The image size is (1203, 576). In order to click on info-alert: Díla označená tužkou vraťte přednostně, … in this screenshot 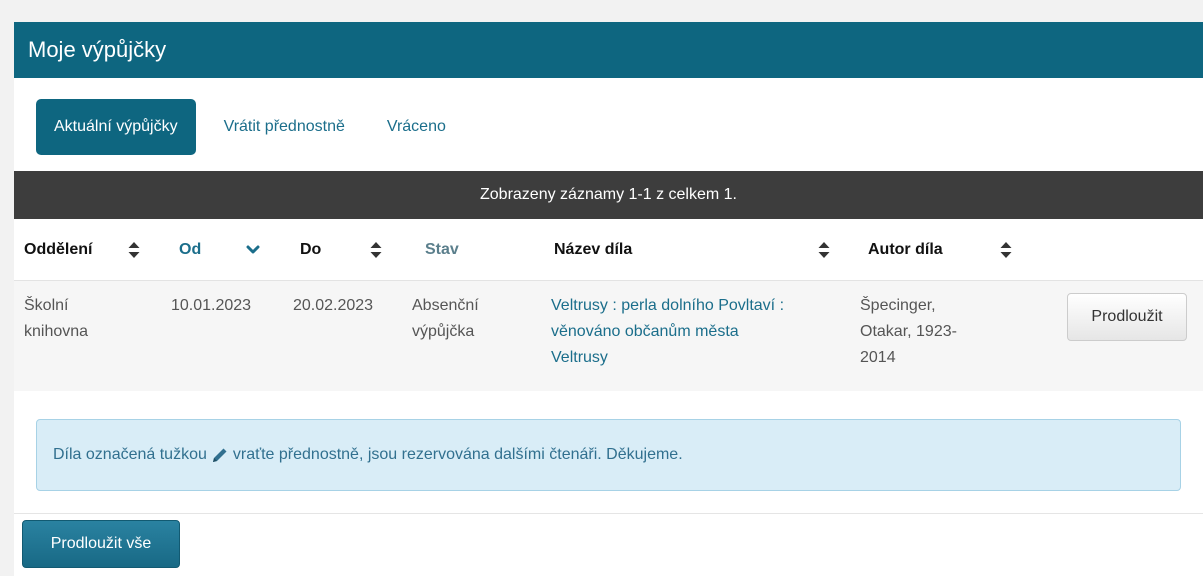, I will do `click(608, 455)`.